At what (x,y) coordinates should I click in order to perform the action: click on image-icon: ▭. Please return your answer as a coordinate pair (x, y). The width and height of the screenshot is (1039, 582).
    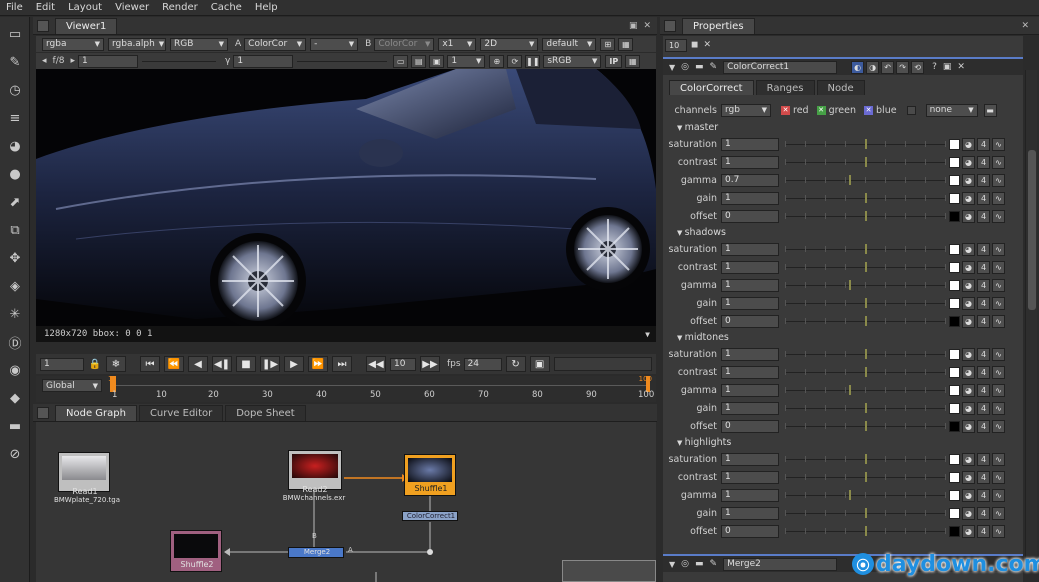
    Looking at the image, I should click on (15, 34).